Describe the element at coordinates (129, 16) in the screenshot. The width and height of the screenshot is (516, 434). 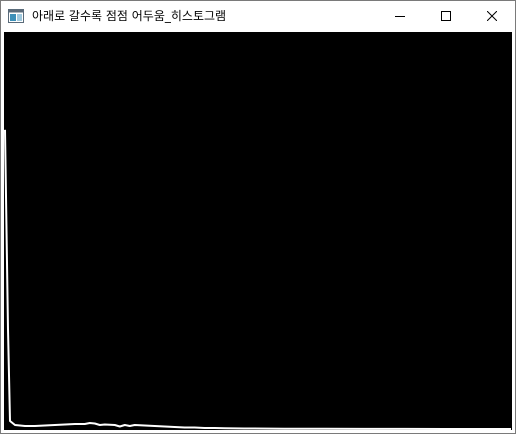
I see `window-title: 아래로 갈수록 점점 어두움_히스토그램` at that location.